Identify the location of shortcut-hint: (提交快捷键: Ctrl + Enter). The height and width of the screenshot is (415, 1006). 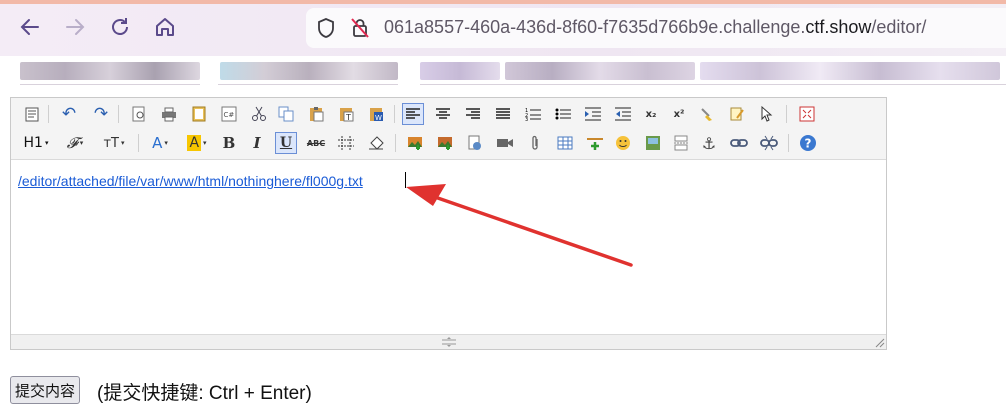
(204, 393).